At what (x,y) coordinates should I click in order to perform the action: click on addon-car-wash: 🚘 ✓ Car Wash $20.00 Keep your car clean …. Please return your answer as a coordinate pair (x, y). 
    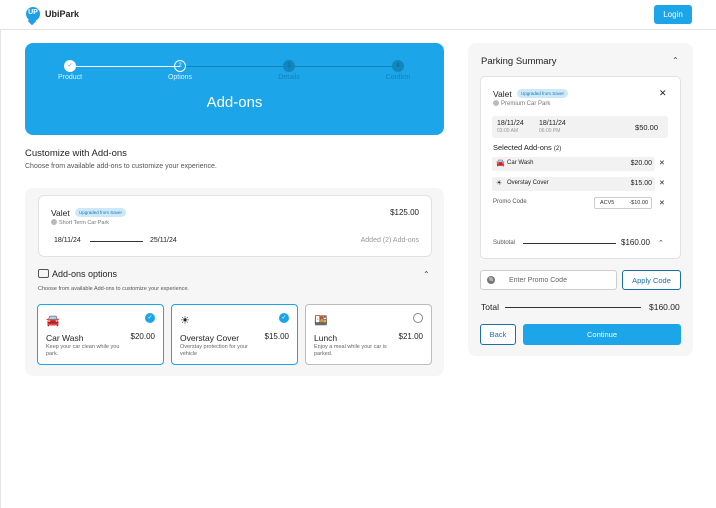
    Looking at the image, I should click on (100, 334).